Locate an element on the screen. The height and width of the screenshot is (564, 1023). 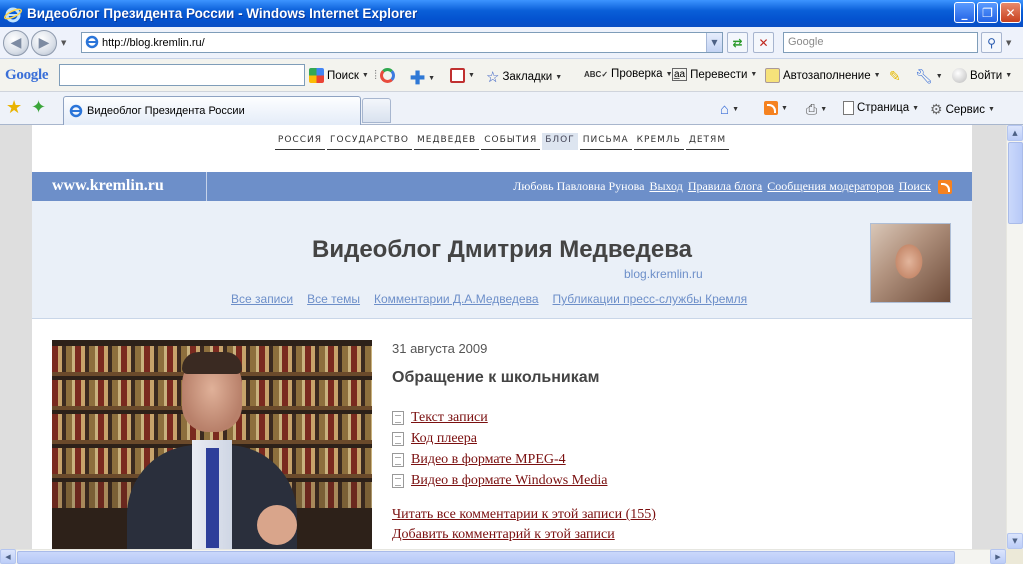
nav-russia: РОССИЯ is located at coordinates (299, 141).